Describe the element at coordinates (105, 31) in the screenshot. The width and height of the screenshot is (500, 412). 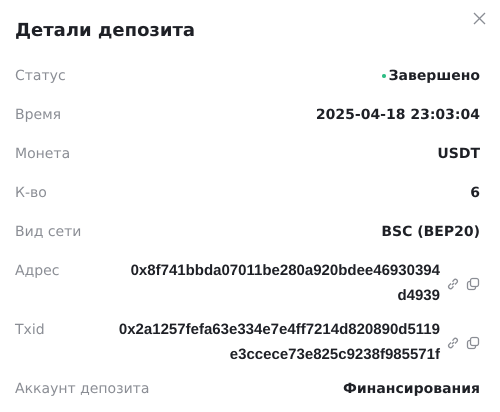
I see `dialog-title: Детали депозита` at that location.